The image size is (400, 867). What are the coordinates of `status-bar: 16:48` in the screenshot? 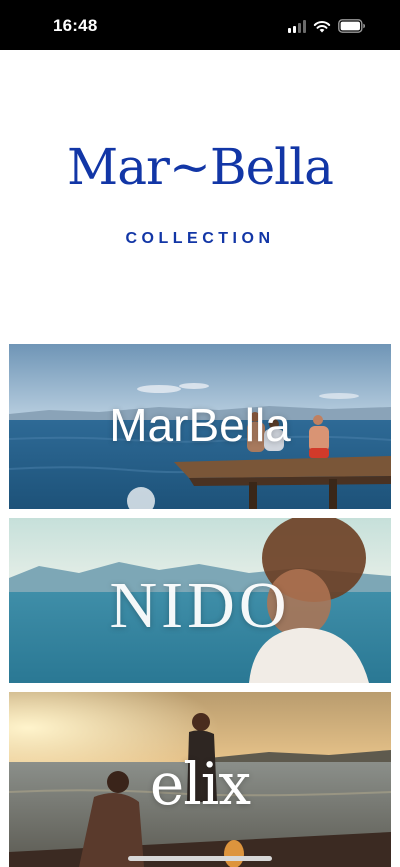 It's located at (200, 25).